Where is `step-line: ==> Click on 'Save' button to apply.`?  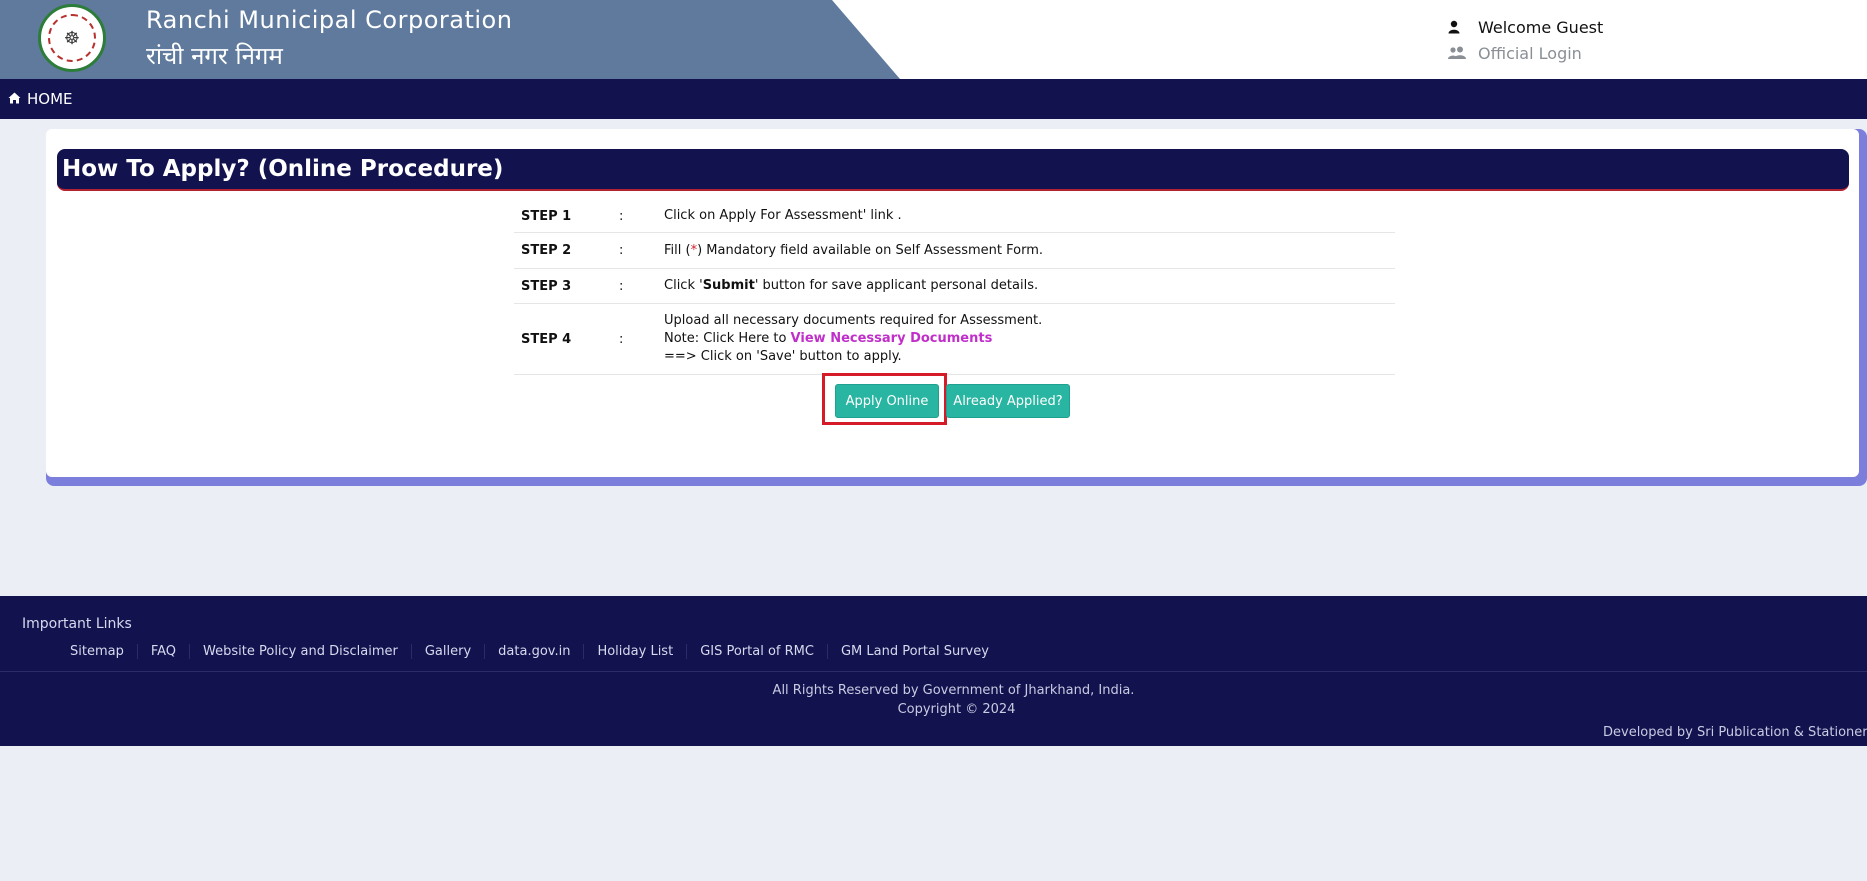 step-line: ==> Click on 'Save' button to apply. is located at coordinates (783, 356).